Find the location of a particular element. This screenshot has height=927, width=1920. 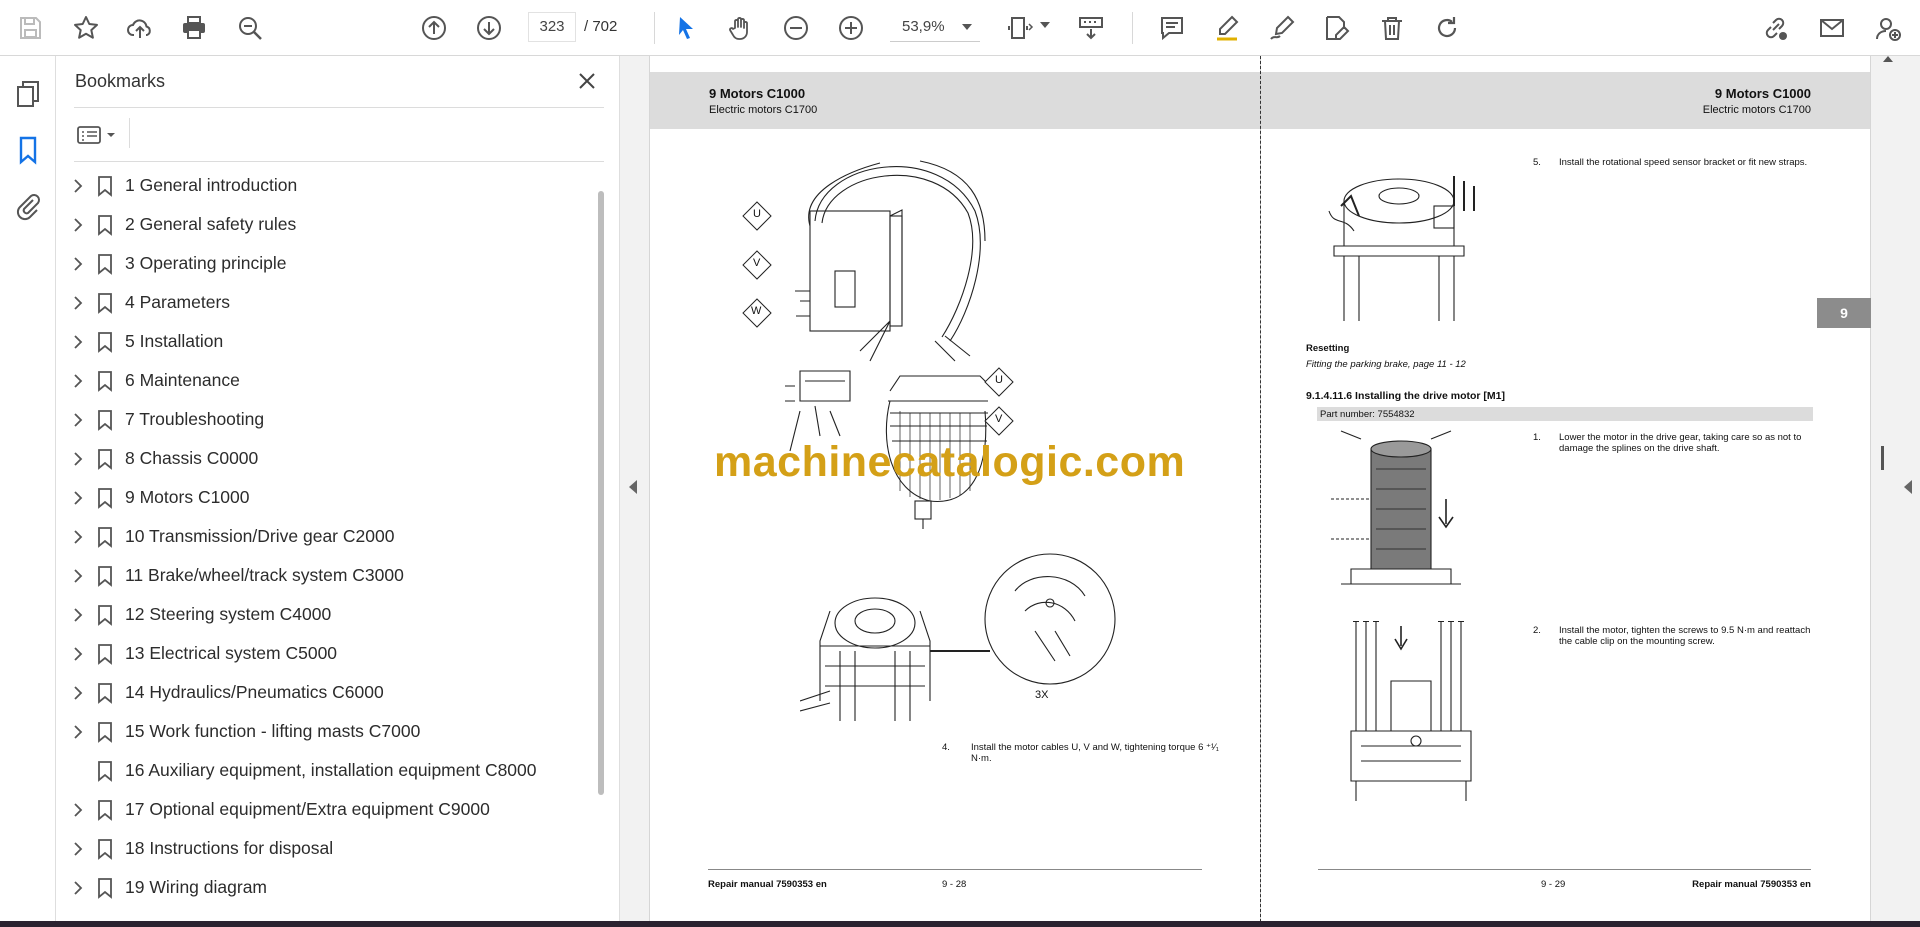

bookmark-label: 2 General safety rules is located at coordinates (211, 224).